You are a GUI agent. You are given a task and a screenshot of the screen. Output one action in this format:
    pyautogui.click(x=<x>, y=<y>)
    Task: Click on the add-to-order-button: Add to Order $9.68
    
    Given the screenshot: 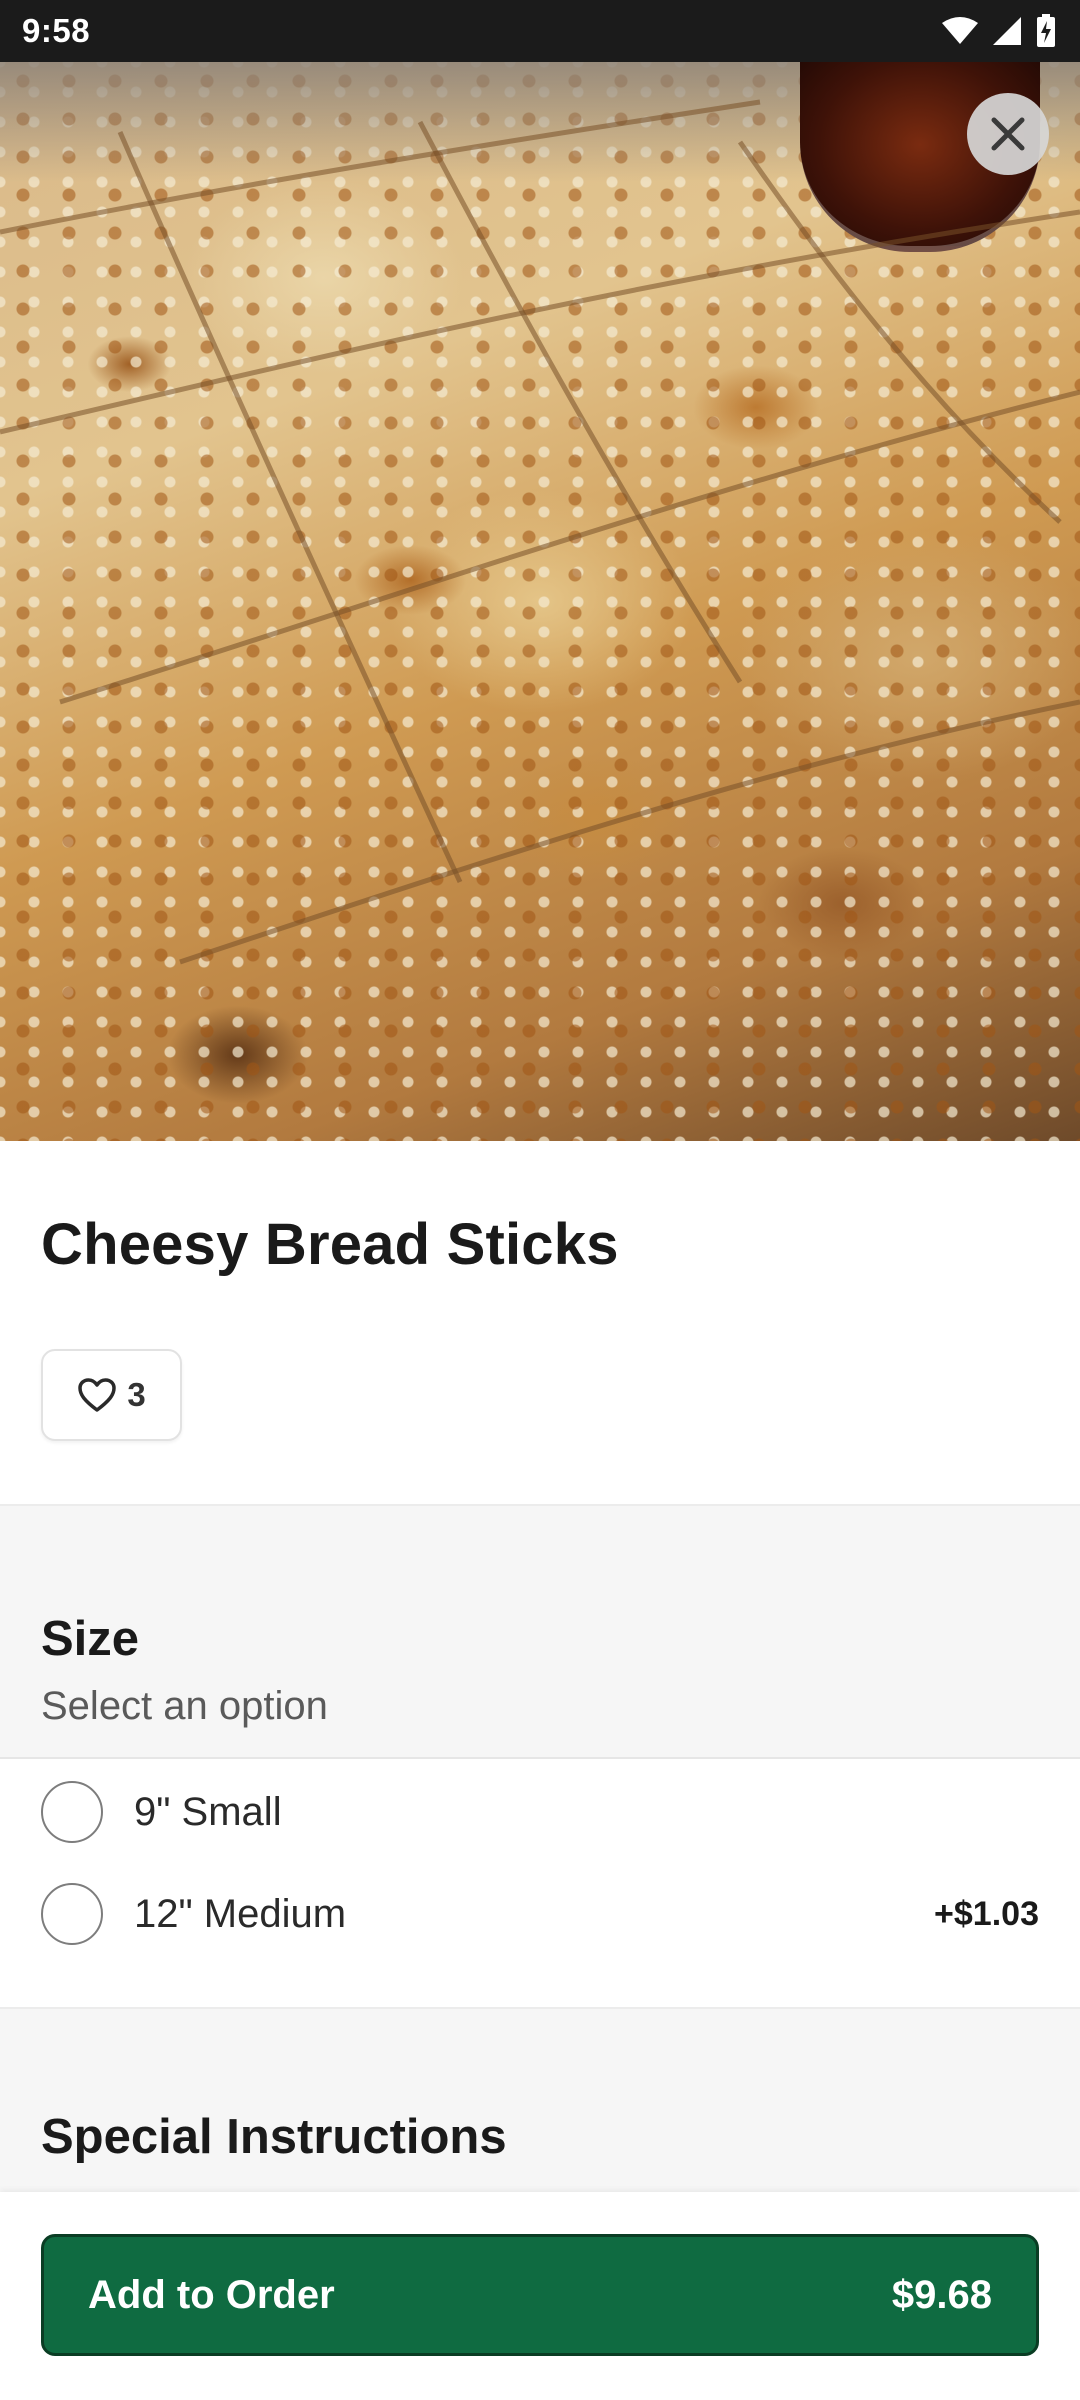 What is the action you would take?
    pyautogui.click(x=540, y=2295)
    